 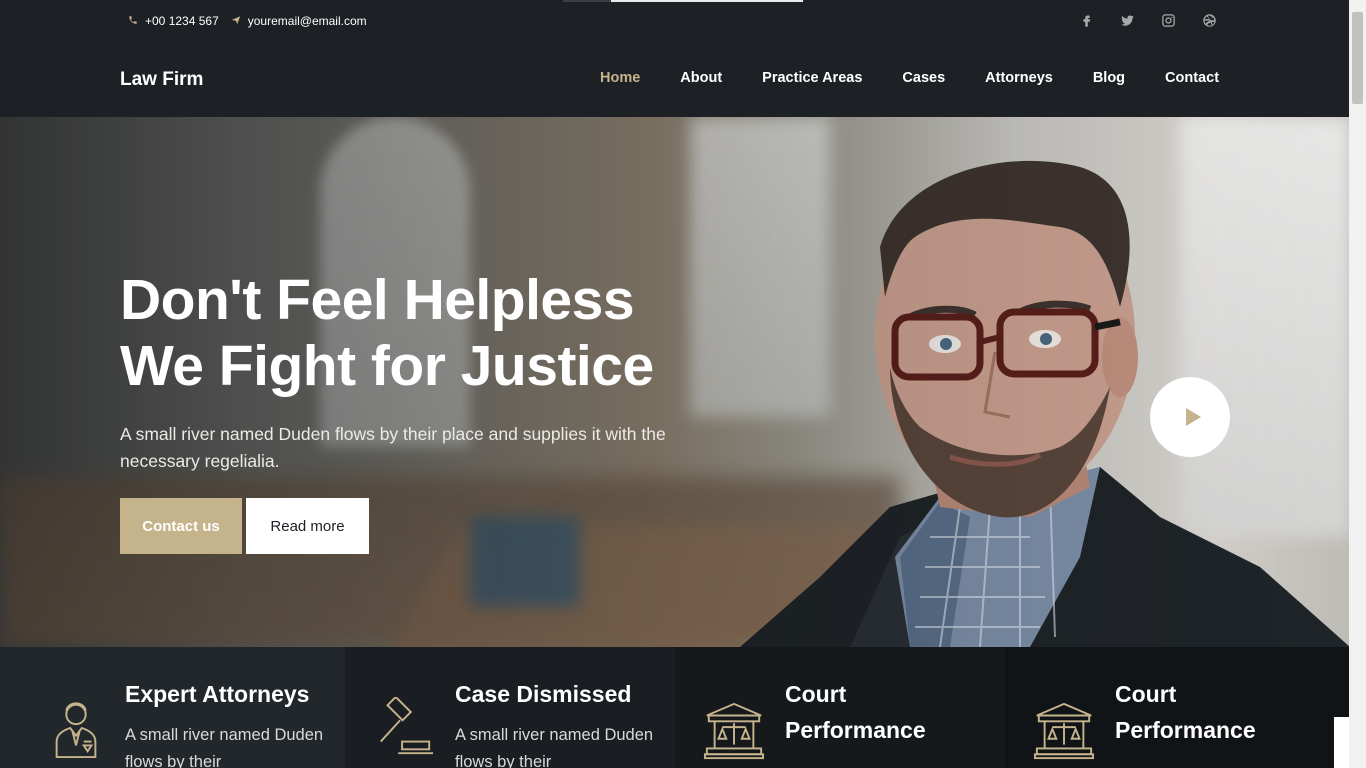 What do you see at coordinates (923, 78) in the screenshot?
I see `nav-item-cases: Cases` at bounding box center [923, 78].